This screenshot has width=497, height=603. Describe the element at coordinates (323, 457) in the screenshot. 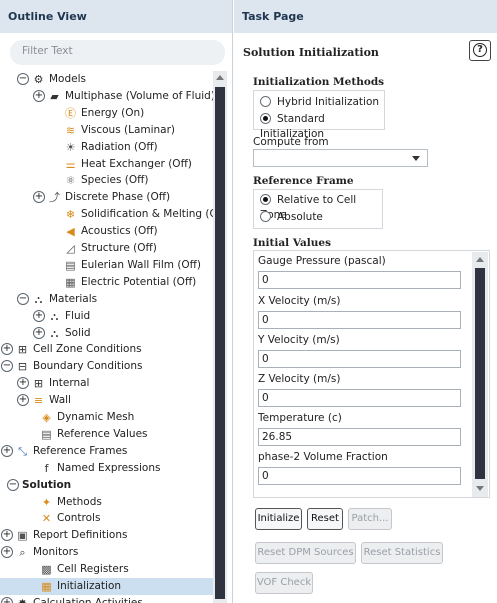

I see `phase-2-volume-fraction-label: phase-2 Volume Fraction` at that location.